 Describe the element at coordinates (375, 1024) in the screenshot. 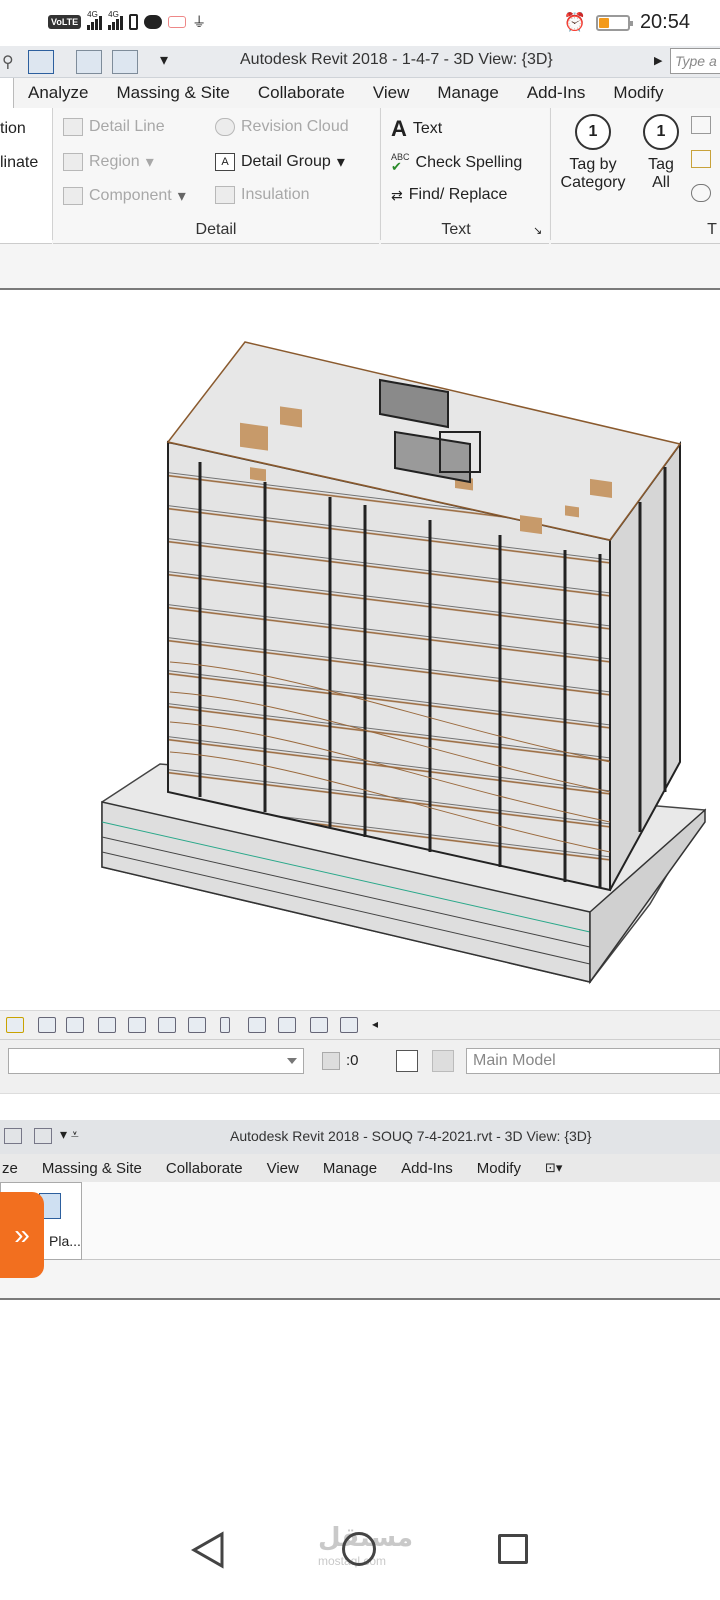

I see `scroll-left-icon: ◂` at that location.